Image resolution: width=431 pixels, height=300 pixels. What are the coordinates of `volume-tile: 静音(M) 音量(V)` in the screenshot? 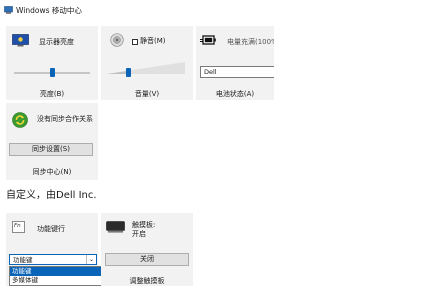 It's located at (147, 63).